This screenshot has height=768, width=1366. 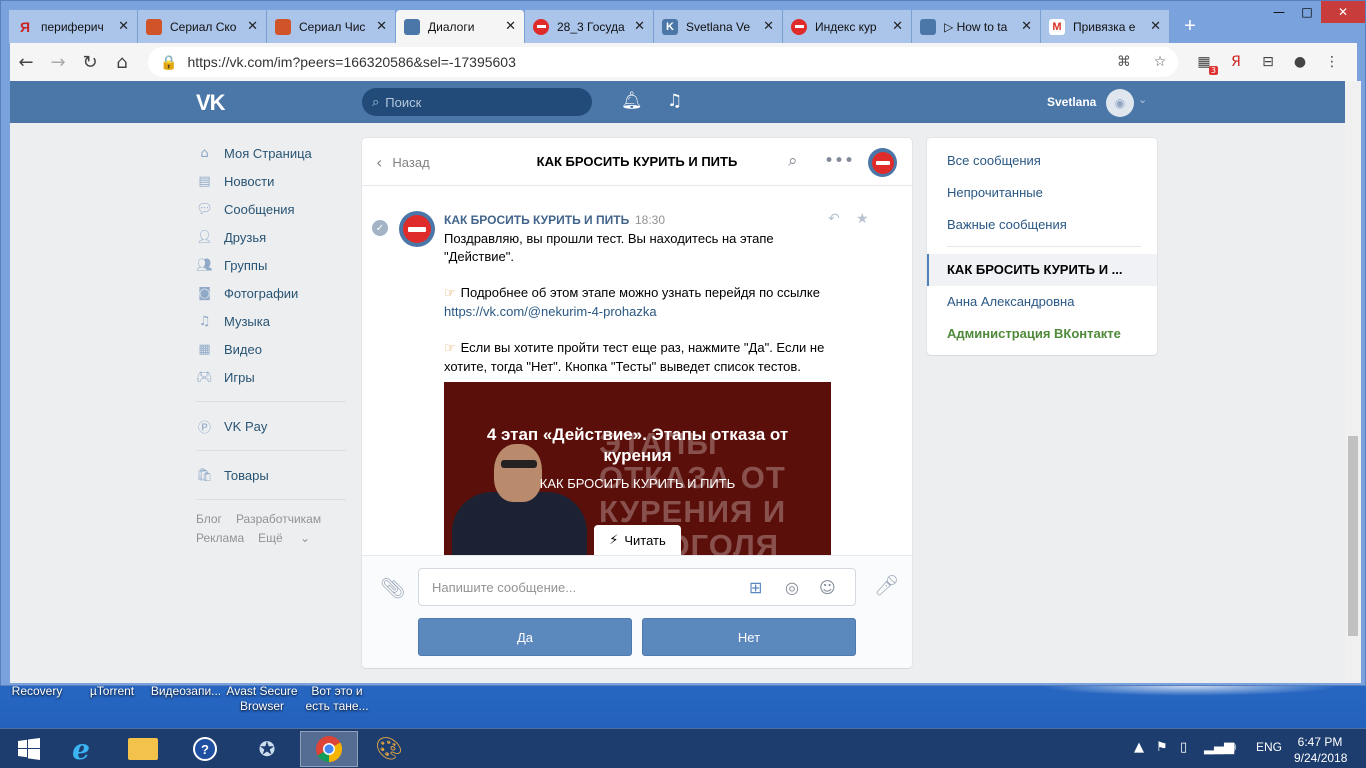 What do you see at coordinates (90, 62) in the screenshot?
I see `reload-icon: ↻` at bounding box center [90, 62].